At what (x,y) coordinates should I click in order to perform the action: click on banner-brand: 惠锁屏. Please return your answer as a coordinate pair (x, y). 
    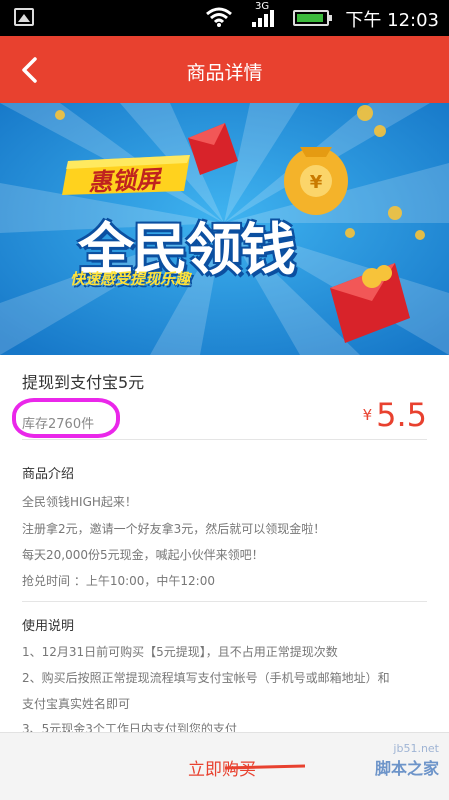
    Looking at the image, I should click on (124, 181).